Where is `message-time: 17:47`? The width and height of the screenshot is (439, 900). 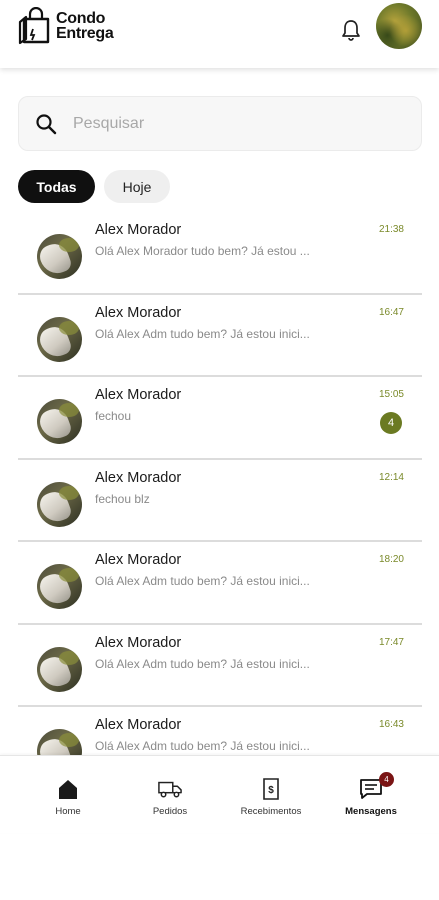 message-time: 17:47 is located at coordinates (391, 642).